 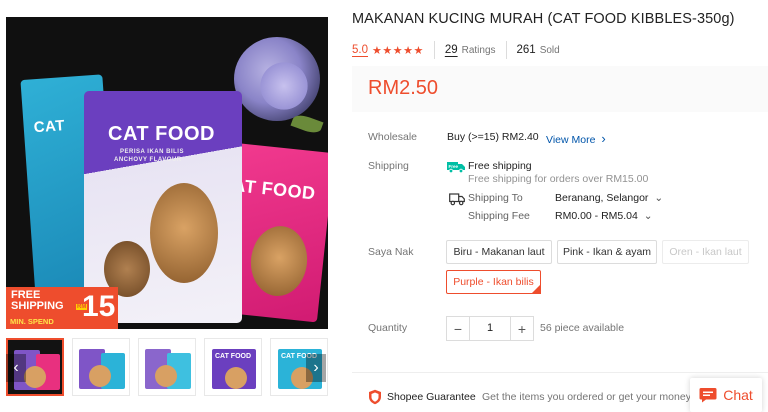 What do you see at coordinates (478, 50) in the screenshot?
I see `ratings-label: Ratings` at bounding box center [478, 50].